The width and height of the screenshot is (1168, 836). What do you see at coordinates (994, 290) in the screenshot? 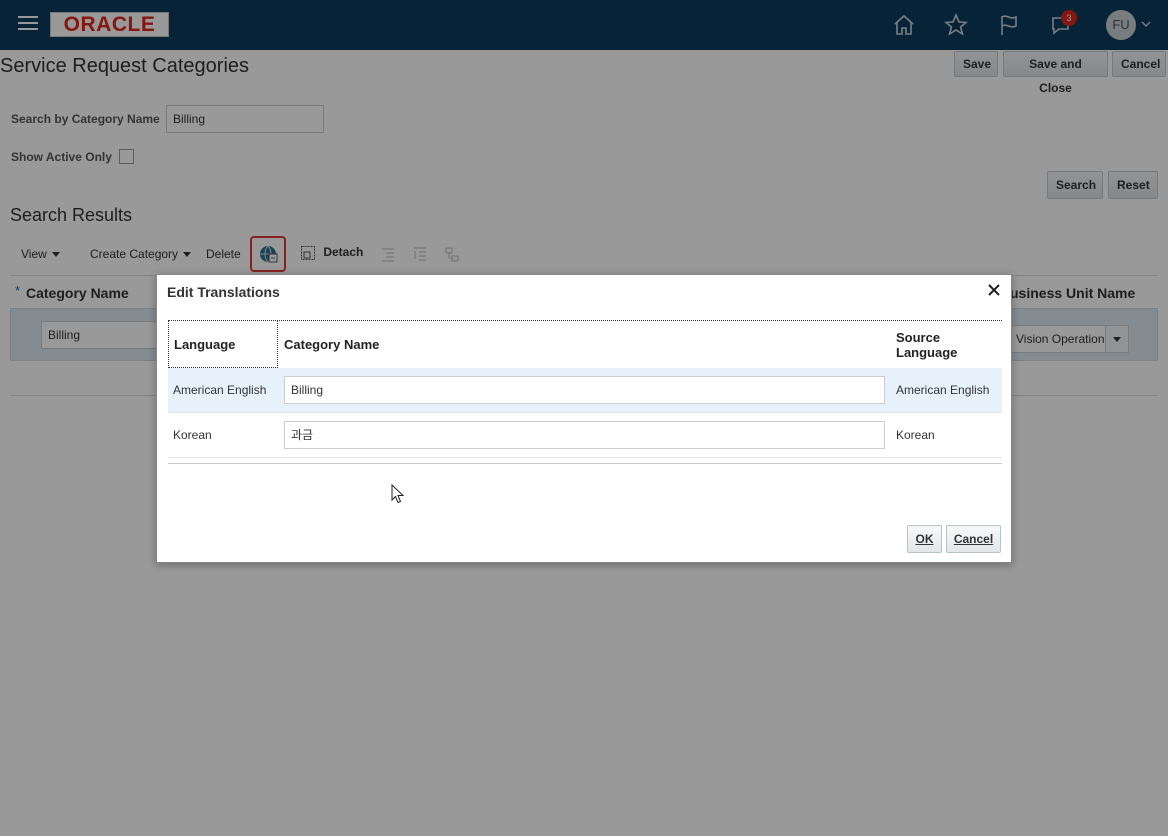
I see `close-icon` at bounding box center [994, 290].